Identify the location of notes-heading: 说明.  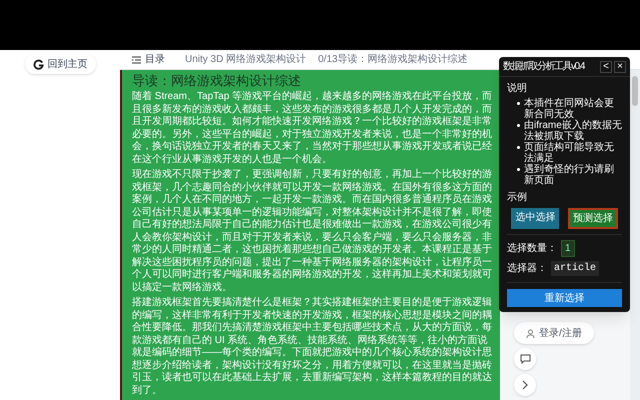
(517, 89).